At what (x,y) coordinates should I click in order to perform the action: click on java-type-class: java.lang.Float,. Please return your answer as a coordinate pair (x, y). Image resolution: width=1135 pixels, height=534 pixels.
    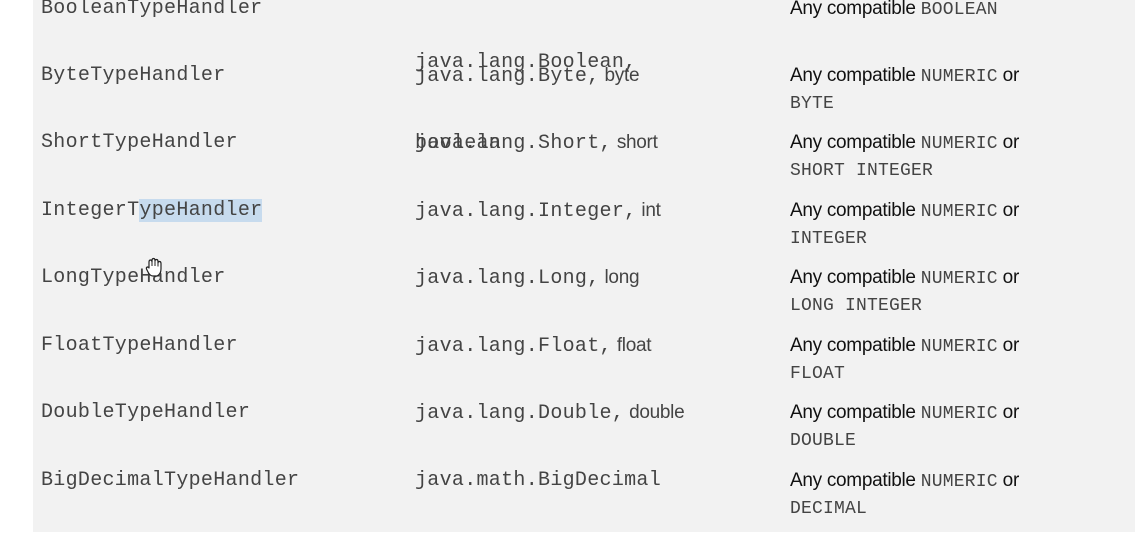
    Looking at the image, I should click on (513, 346).